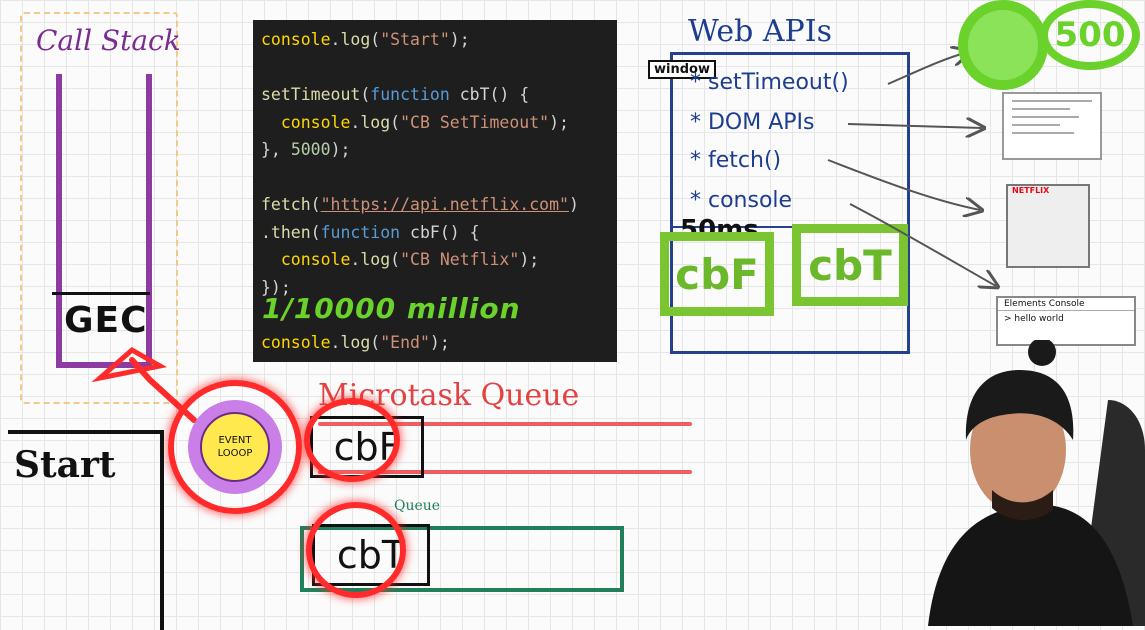 The height and width of the screenshot is (630, 1145). What do you see at coordinates (922, 244) in the screenshot?
I see `arrow-to-console` at bounding box center [922, 244].